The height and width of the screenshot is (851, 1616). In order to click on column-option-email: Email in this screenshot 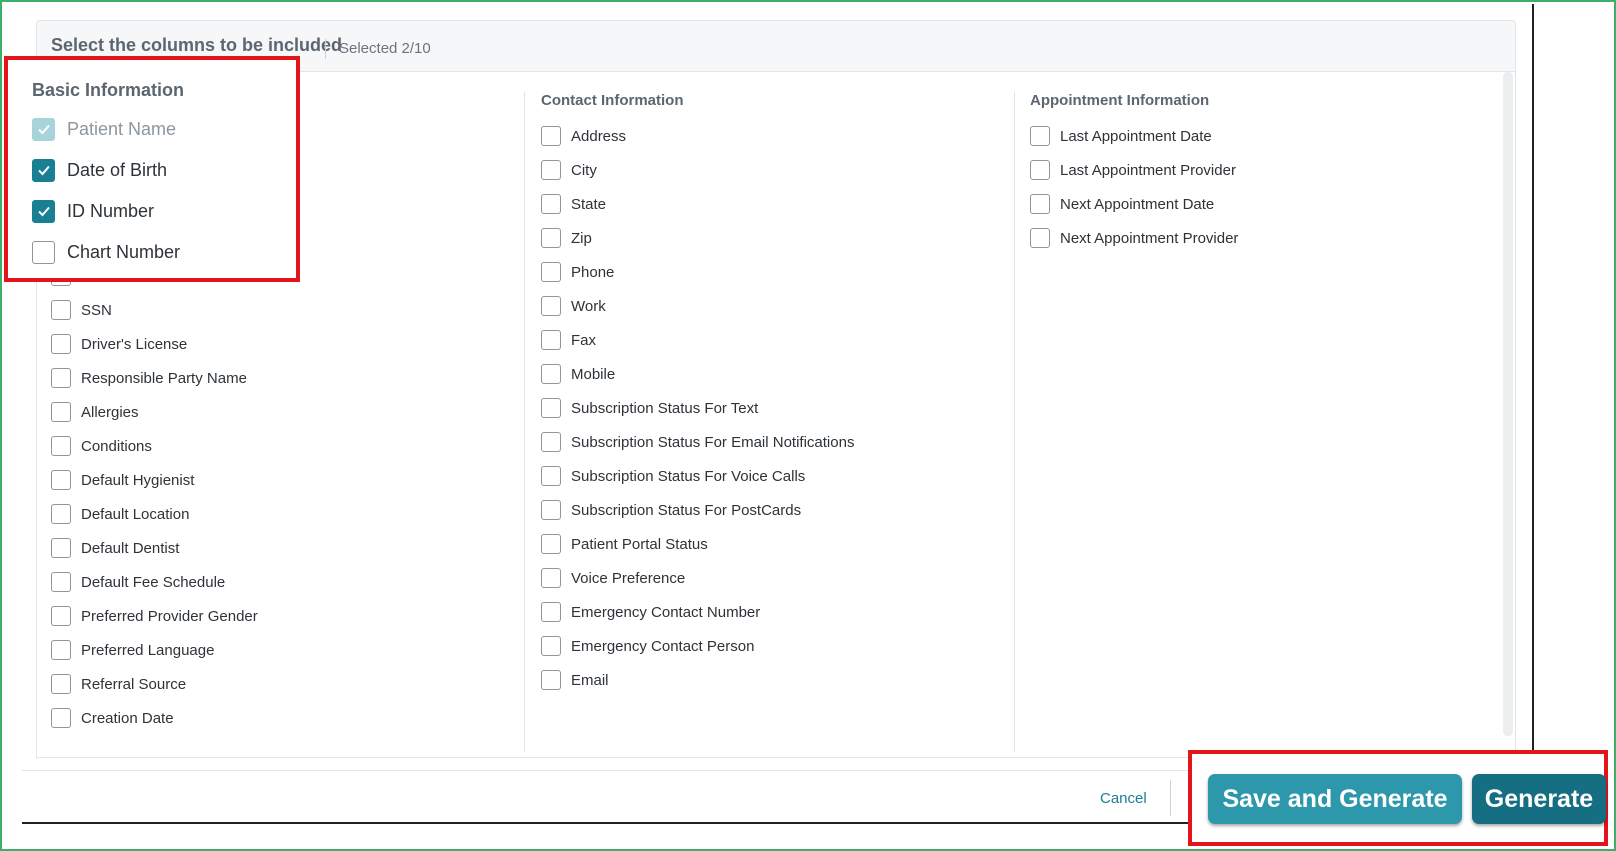, I will do `click(575, 680)`.